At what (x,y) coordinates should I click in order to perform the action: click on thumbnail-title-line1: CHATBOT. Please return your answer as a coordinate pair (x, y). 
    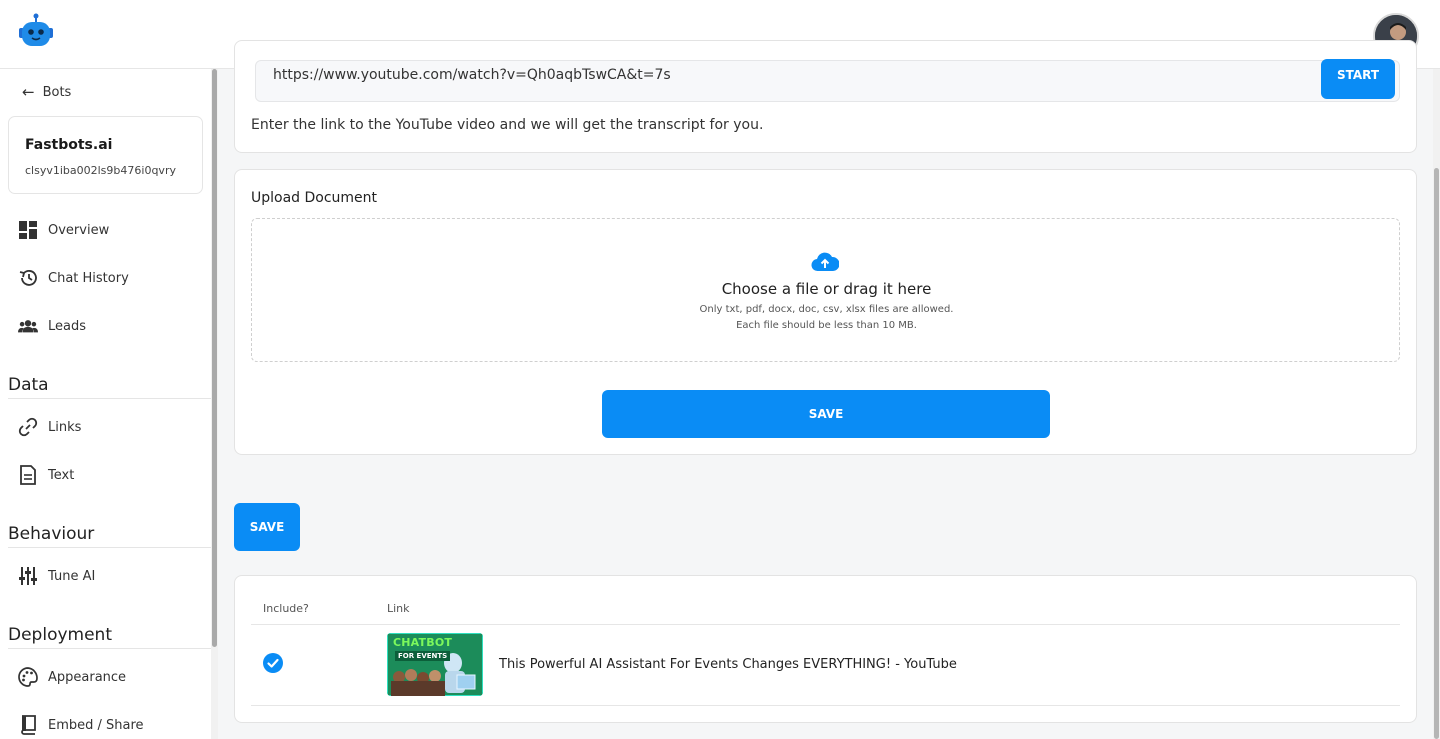
    Looking at the image, I should click on (423, 642).